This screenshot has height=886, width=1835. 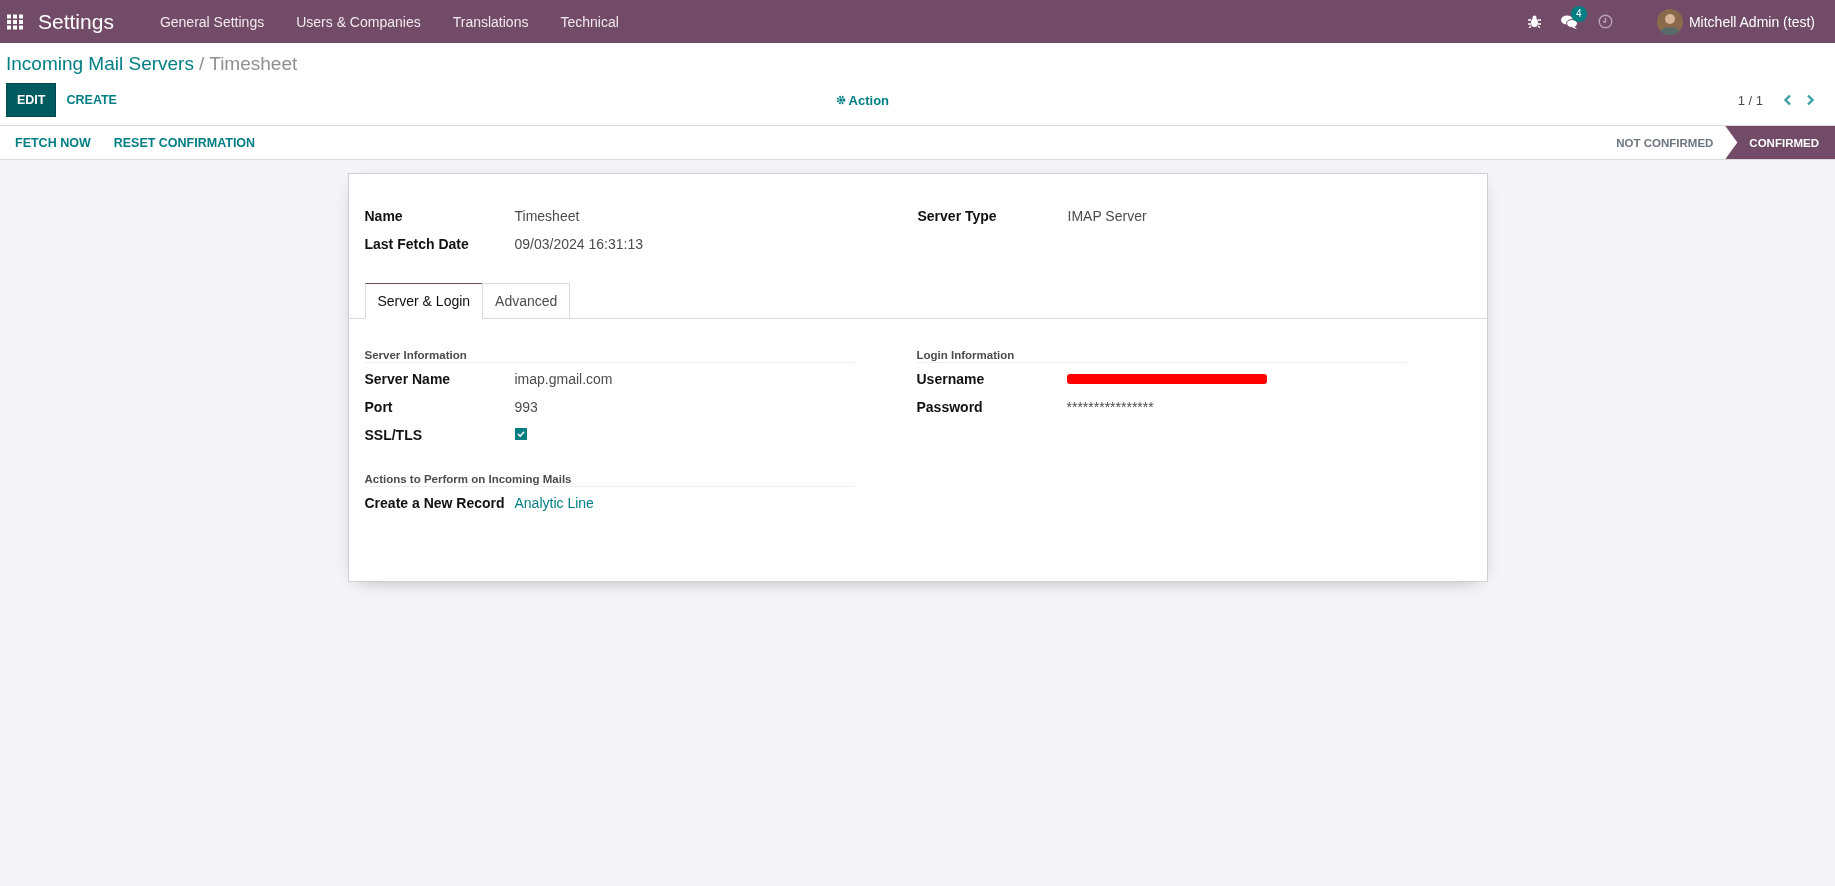 What do you see at coordinates (1735, 21) in the screenshot?
I see `user-menu: Mitchell Admin (test)` at bounding box center [1735, 21].